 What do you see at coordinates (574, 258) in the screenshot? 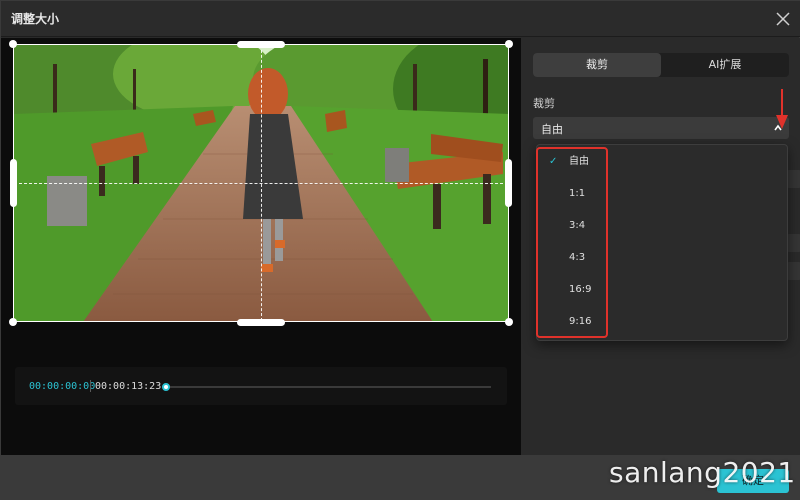
I see `ratio-option-4-3: 4:3` at bounding box center [574, 258].